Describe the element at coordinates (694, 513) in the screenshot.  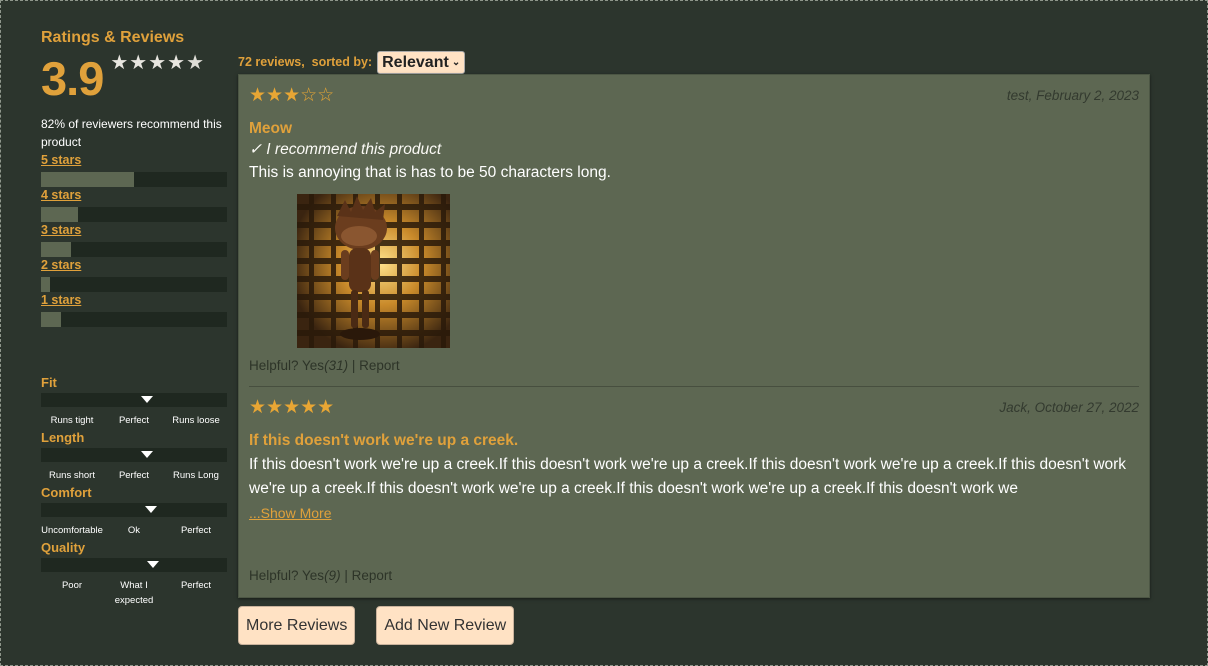
I see `show-more-link: ...Show More` at that location.